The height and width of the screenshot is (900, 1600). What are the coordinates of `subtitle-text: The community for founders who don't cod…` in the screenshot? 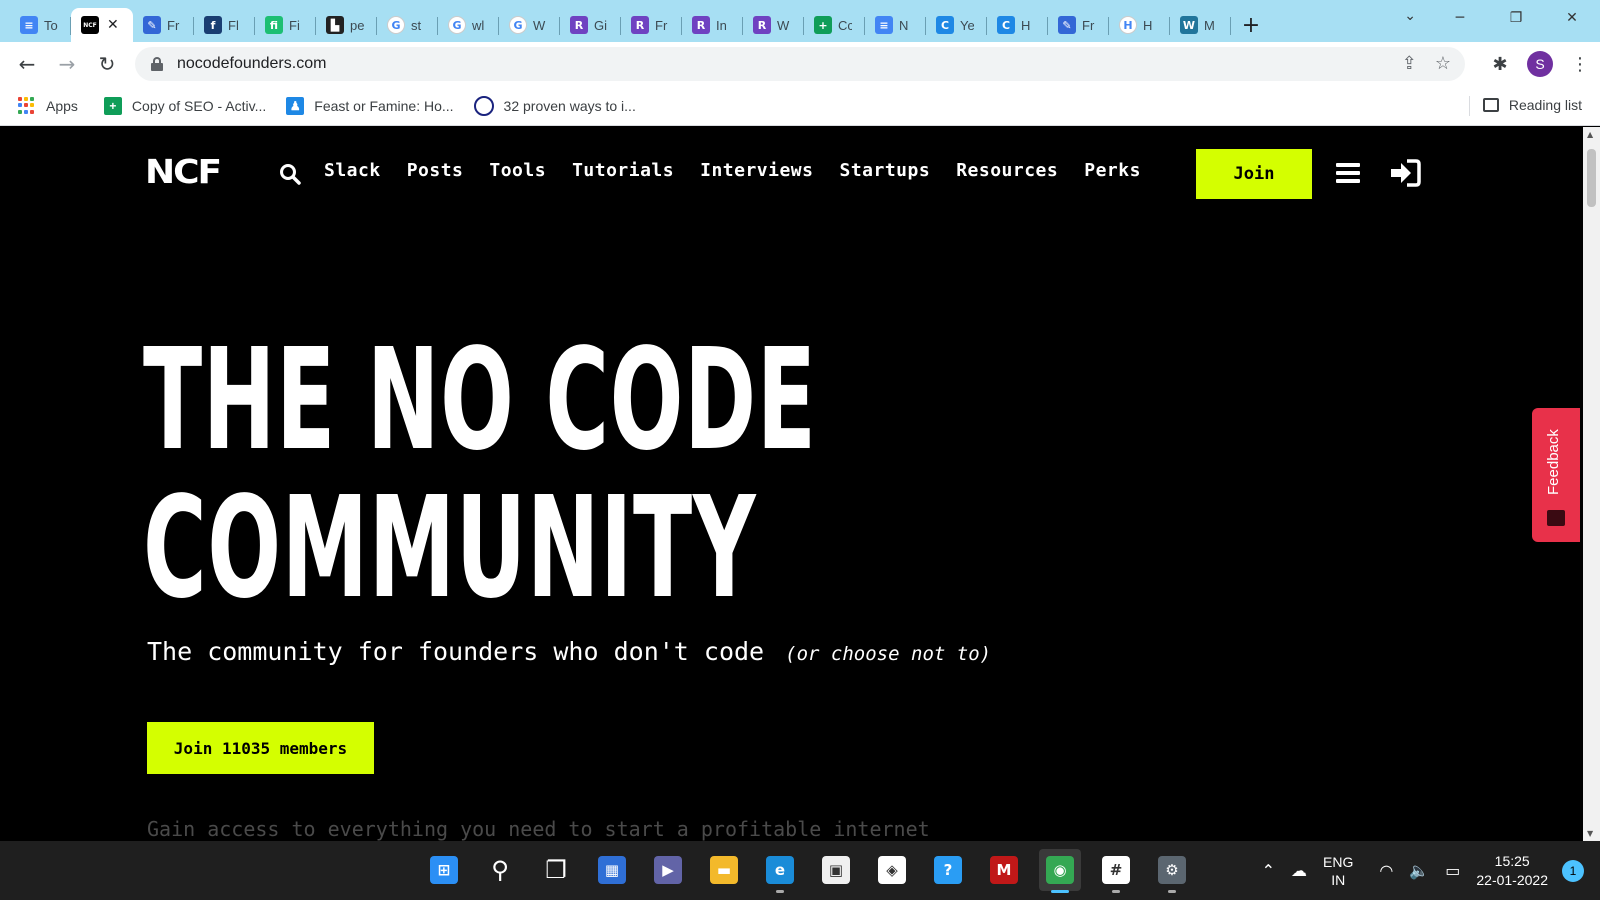 It's located at (456, 651).